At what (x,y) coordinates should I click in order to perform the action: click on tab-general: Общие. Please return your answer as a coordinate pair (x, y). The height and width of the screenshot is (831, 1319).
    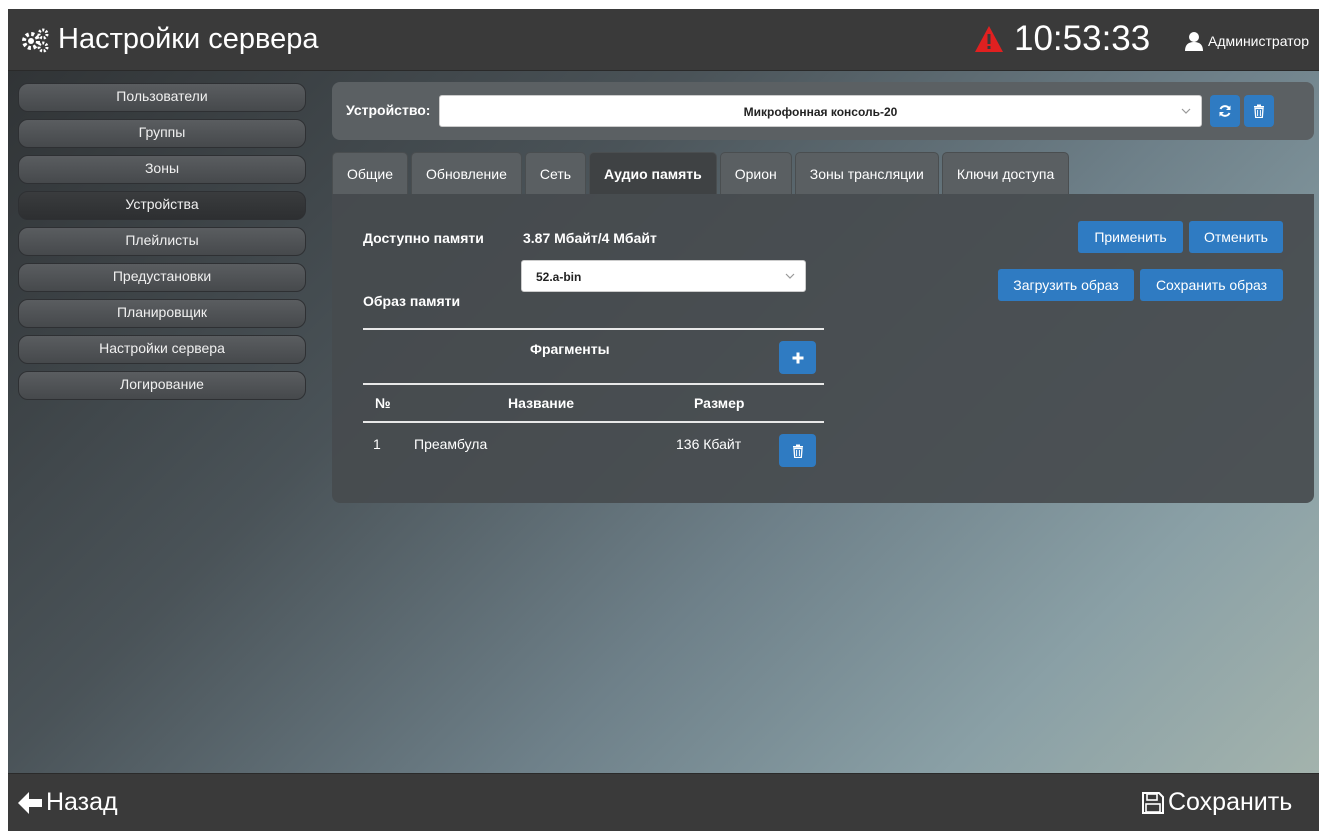
    Looking at the image, I should click on (370, 173).